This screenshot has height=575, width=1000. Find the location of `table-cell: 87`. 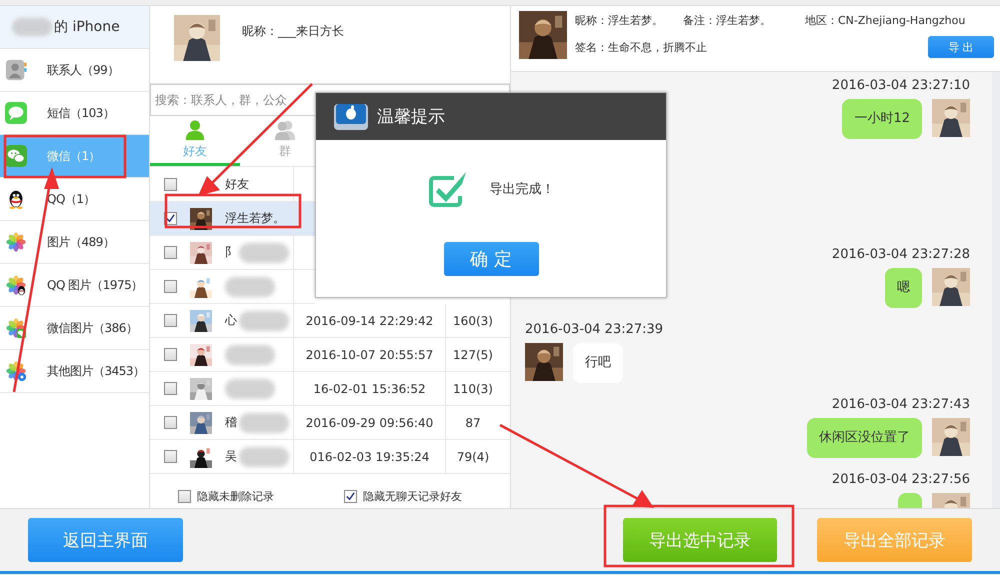

table-cell: 87 is located at coordinates (473, 423).